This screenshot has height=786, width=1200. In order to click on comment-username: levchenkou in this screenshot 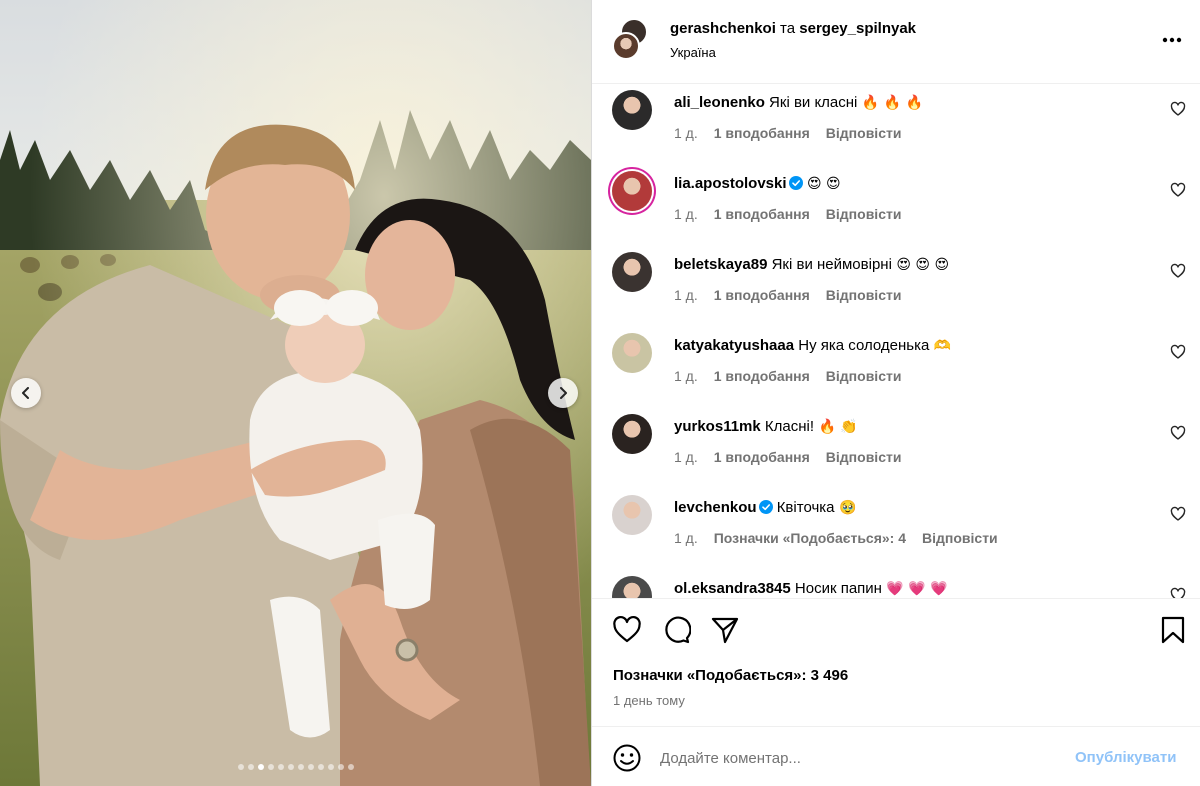, I will do `click(715, 507)`.